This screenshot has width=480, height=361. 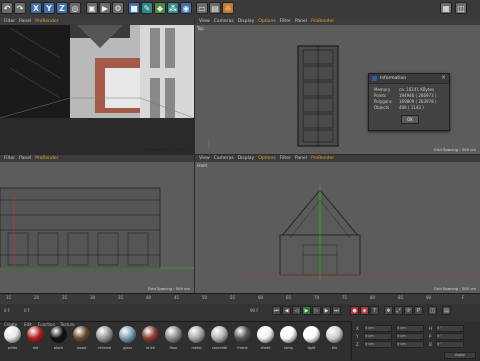 I want to click on param-key-icon: P, so click(x=418, y=310).